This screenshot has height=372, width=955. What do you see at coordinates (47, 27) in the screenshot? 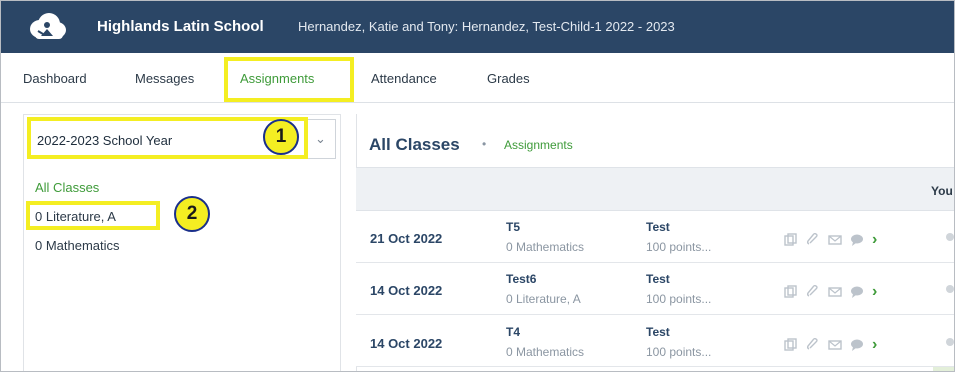
I see `cloud-person-logo-icon` at bounding box center [47, 27].